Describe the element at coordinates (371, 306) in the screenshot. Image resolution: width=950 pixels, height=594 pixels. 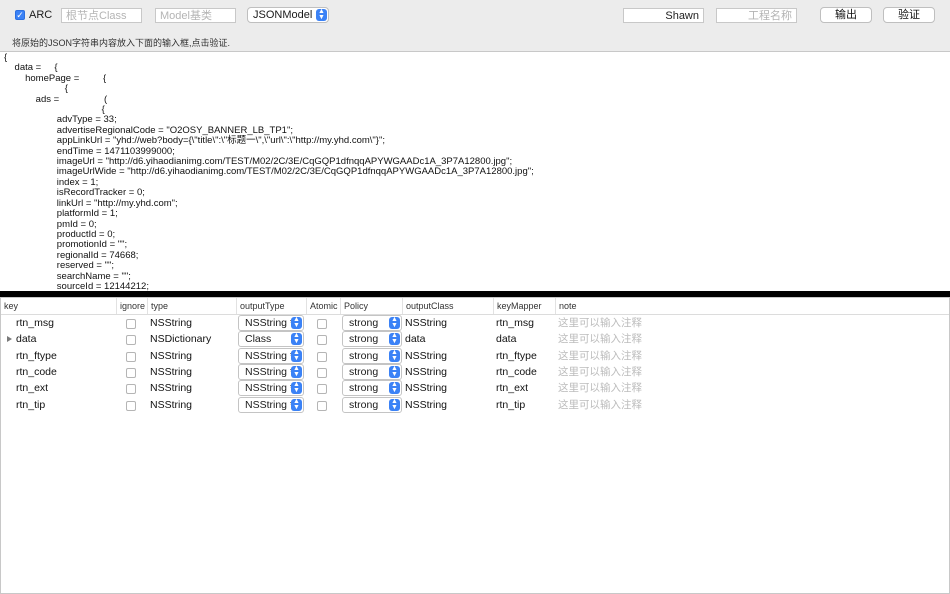
I see `column-header-policy: Policy` at that location.